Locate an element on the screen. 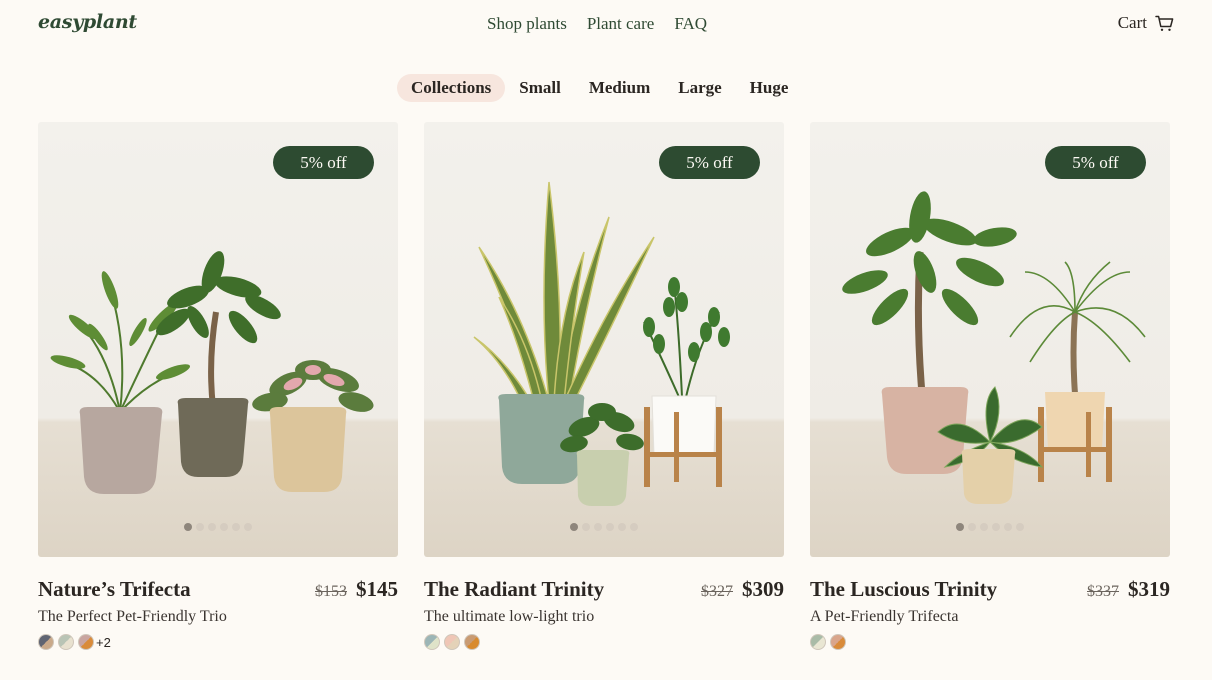  more-colors-count: +2 is located at coordinates (103, 642).